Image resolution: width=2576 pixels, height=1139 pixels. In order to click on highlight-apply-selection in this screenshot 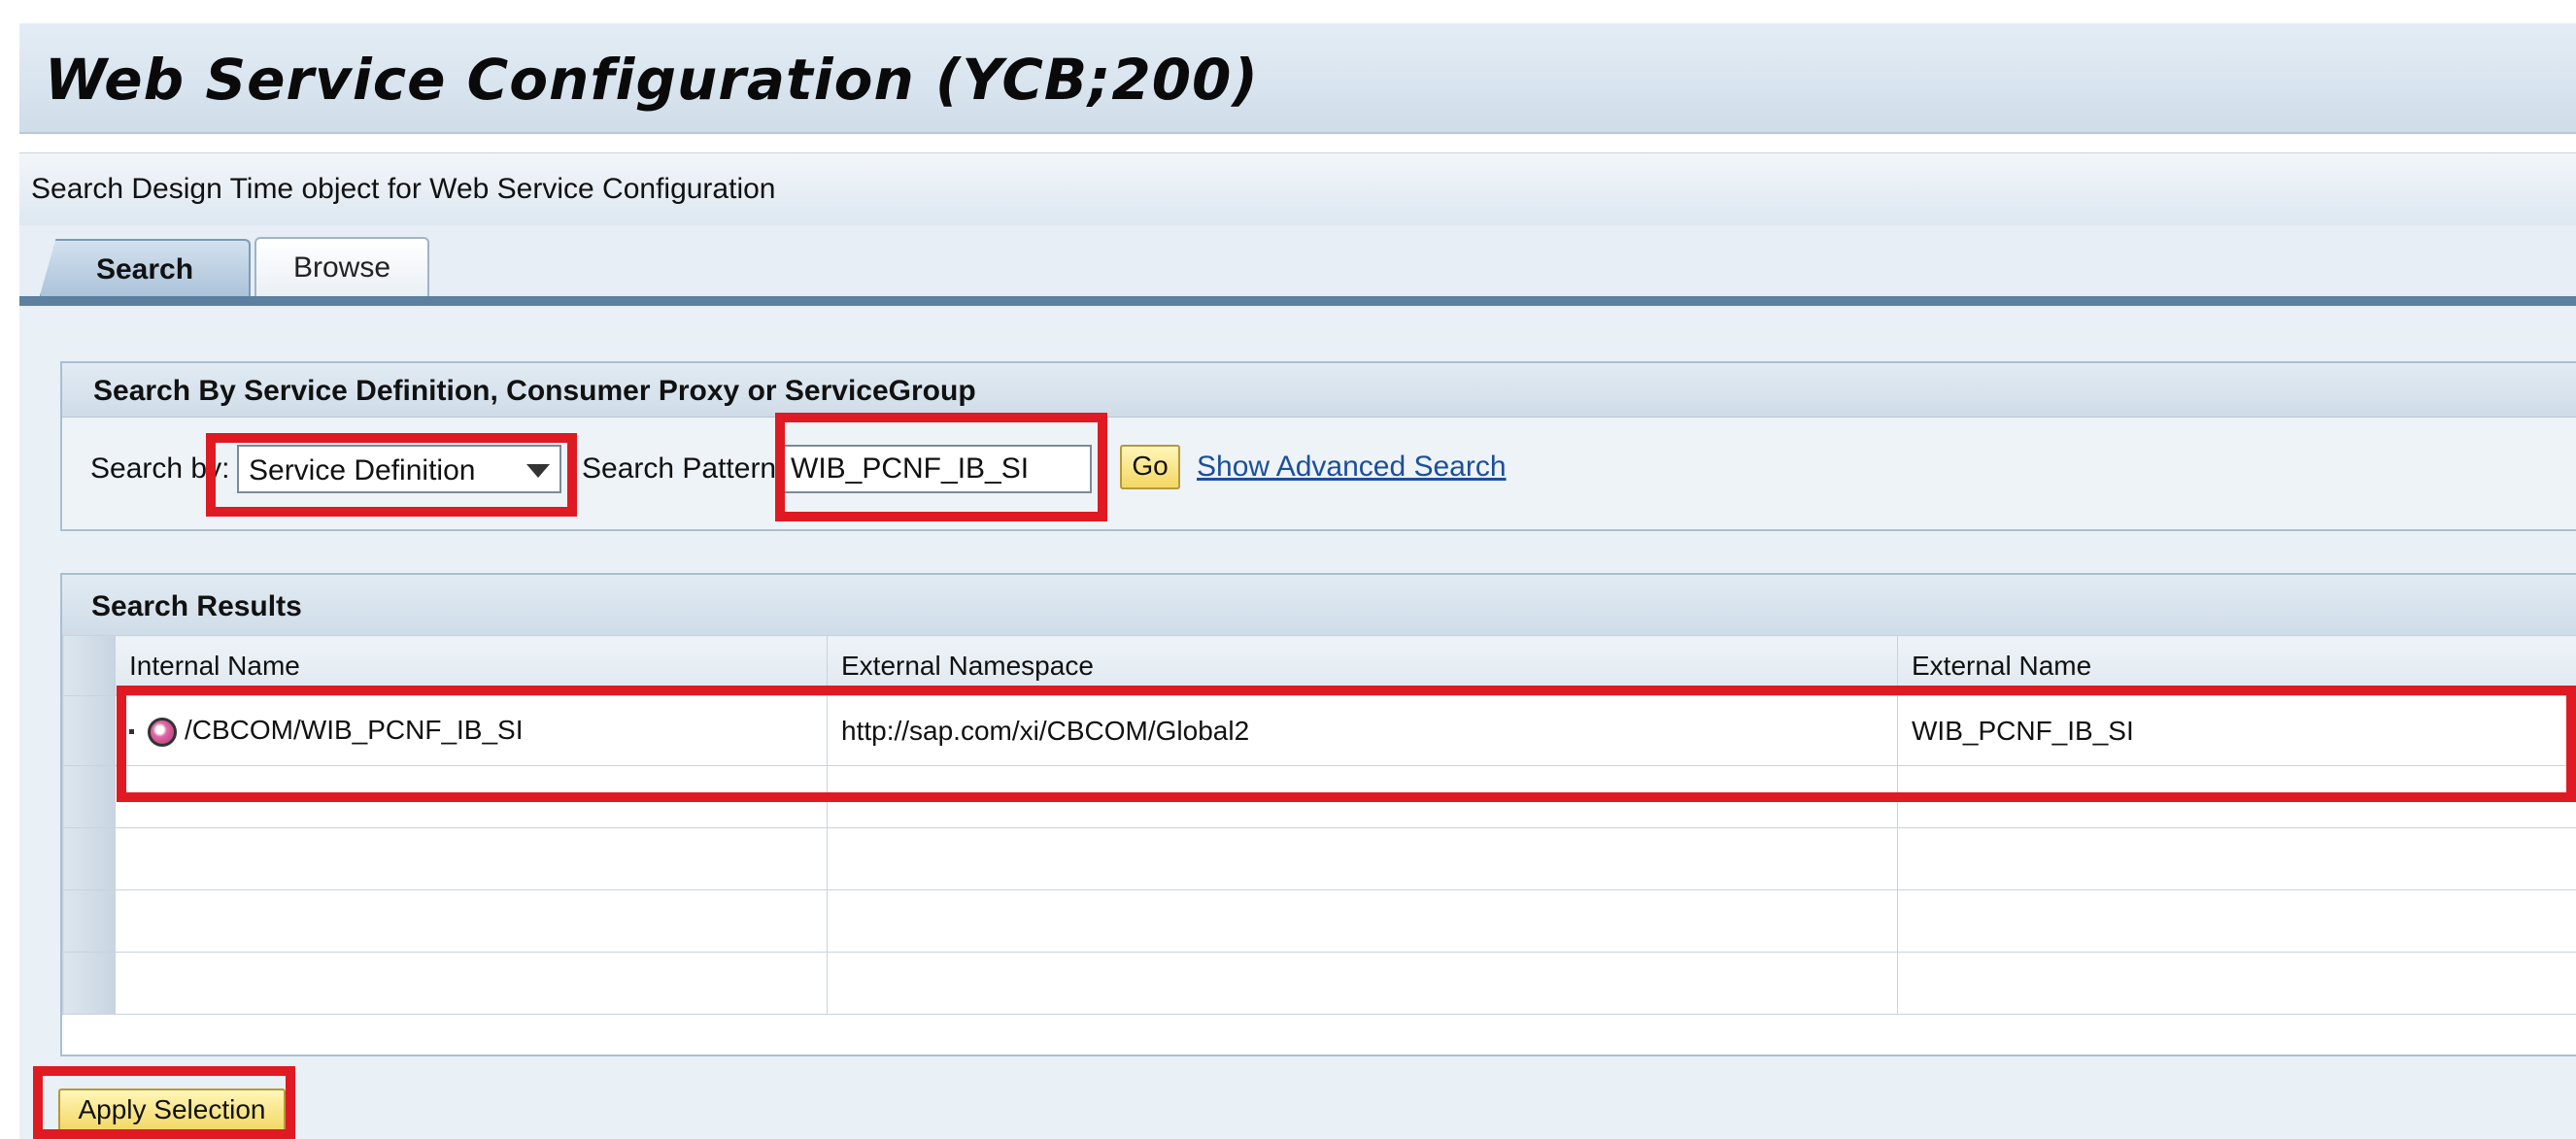, I will do `click(164, 1102)`.